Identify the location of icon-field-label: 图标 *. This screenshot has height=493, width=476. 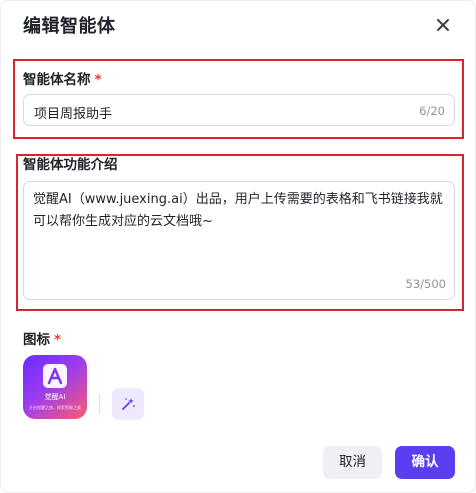
(42, 338).